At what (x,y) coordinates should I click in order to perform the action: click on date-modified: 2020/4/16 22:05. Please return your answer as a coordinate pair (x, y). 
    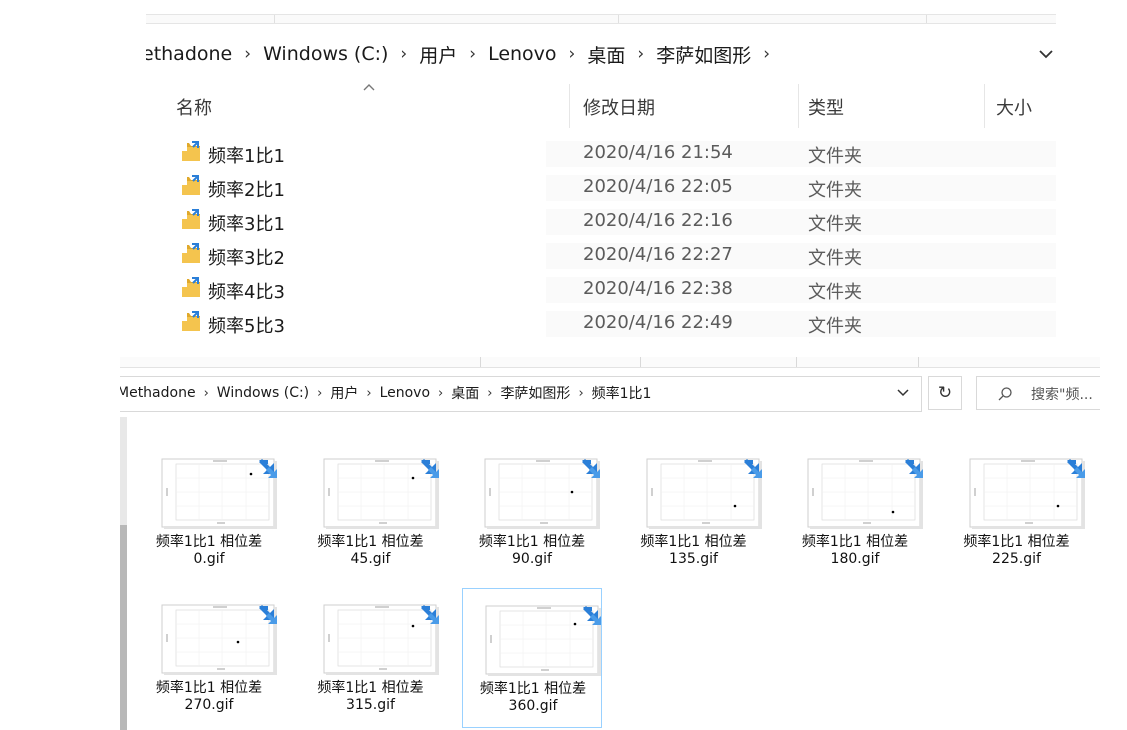
    Looking at the image, I should click on (658, 186).